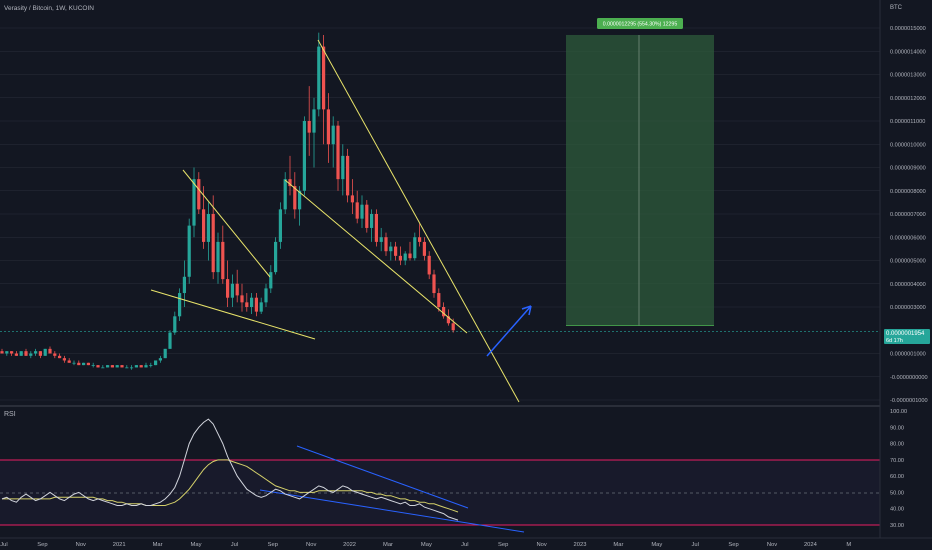 Image resolution: width=932 pixels, height=550 pixels. I want to click on price-tick-label: 0.0000007000, so click(908, 215).